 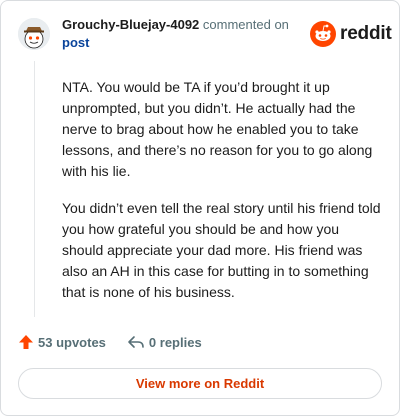 What do you see at coordinates (323, 34) in the screenshot?
I see `reddit-snoo-icon` at bounding box center [323, 34].